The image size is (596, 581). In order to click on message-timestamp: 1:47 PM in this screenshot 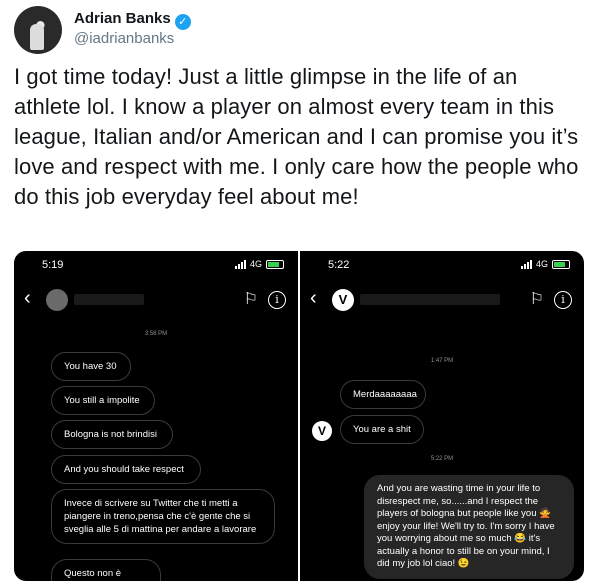, I will do `click(442, 361)`.